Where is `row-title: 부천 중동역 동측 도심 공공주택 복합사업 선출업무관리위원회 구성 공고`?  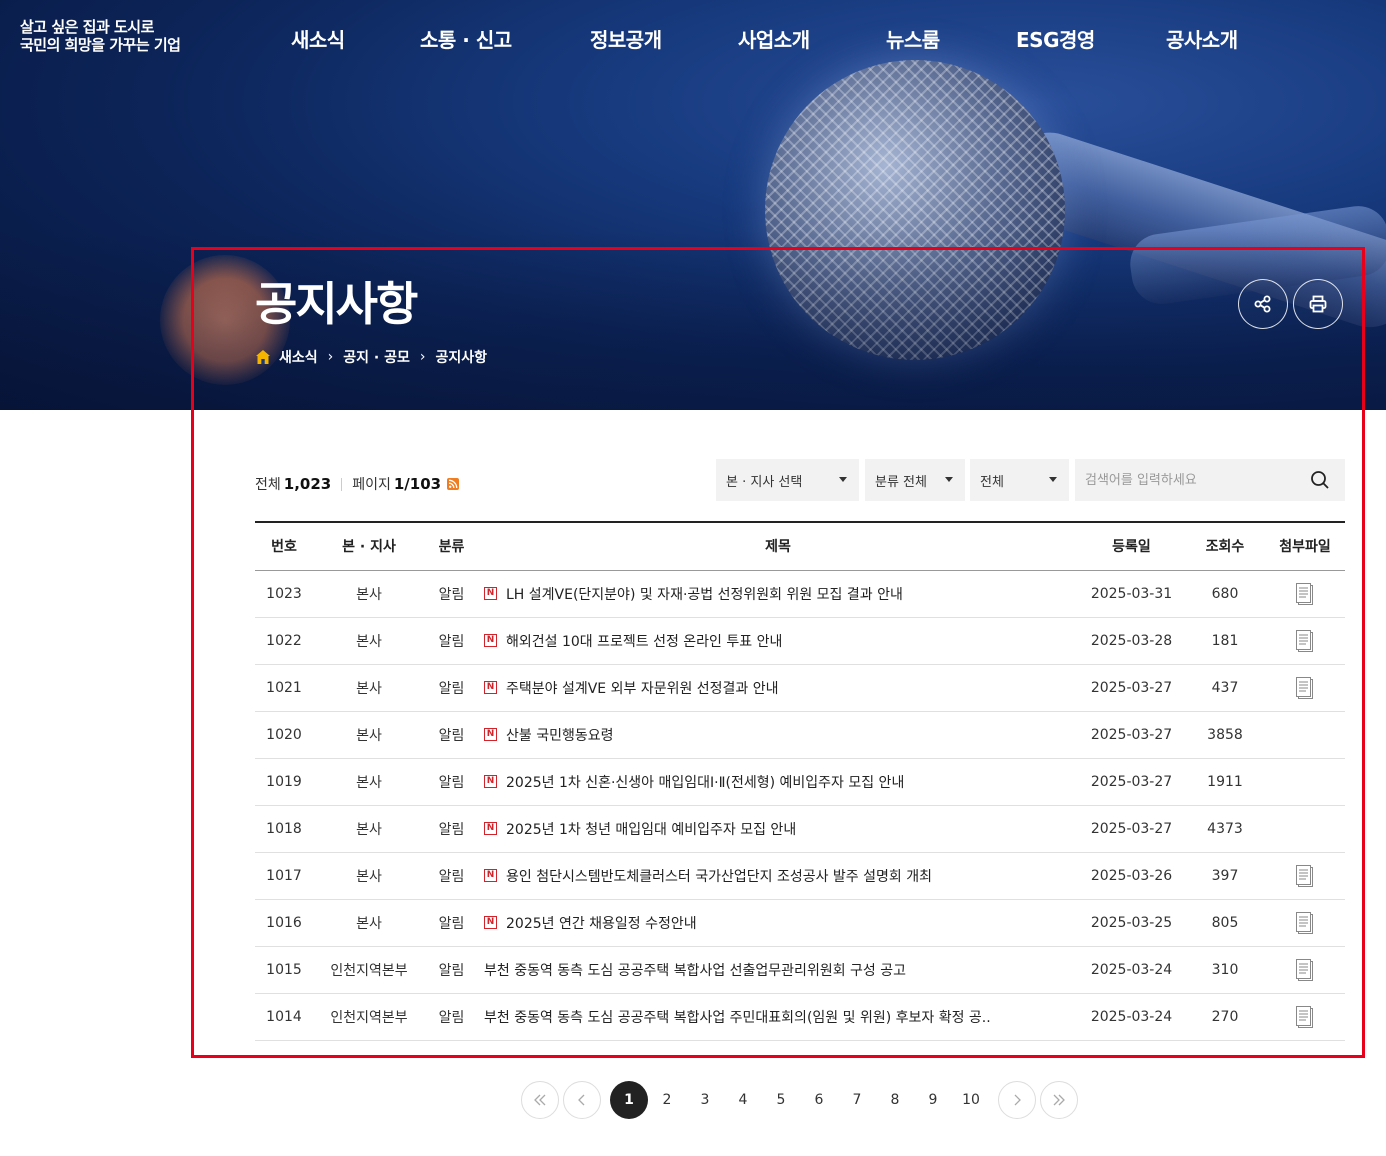
row-title: 부천 중동역 동측 도심 공공주택 복합사업 선출업무관리위원회 구성 공고 is located at coordinates (695, 970).